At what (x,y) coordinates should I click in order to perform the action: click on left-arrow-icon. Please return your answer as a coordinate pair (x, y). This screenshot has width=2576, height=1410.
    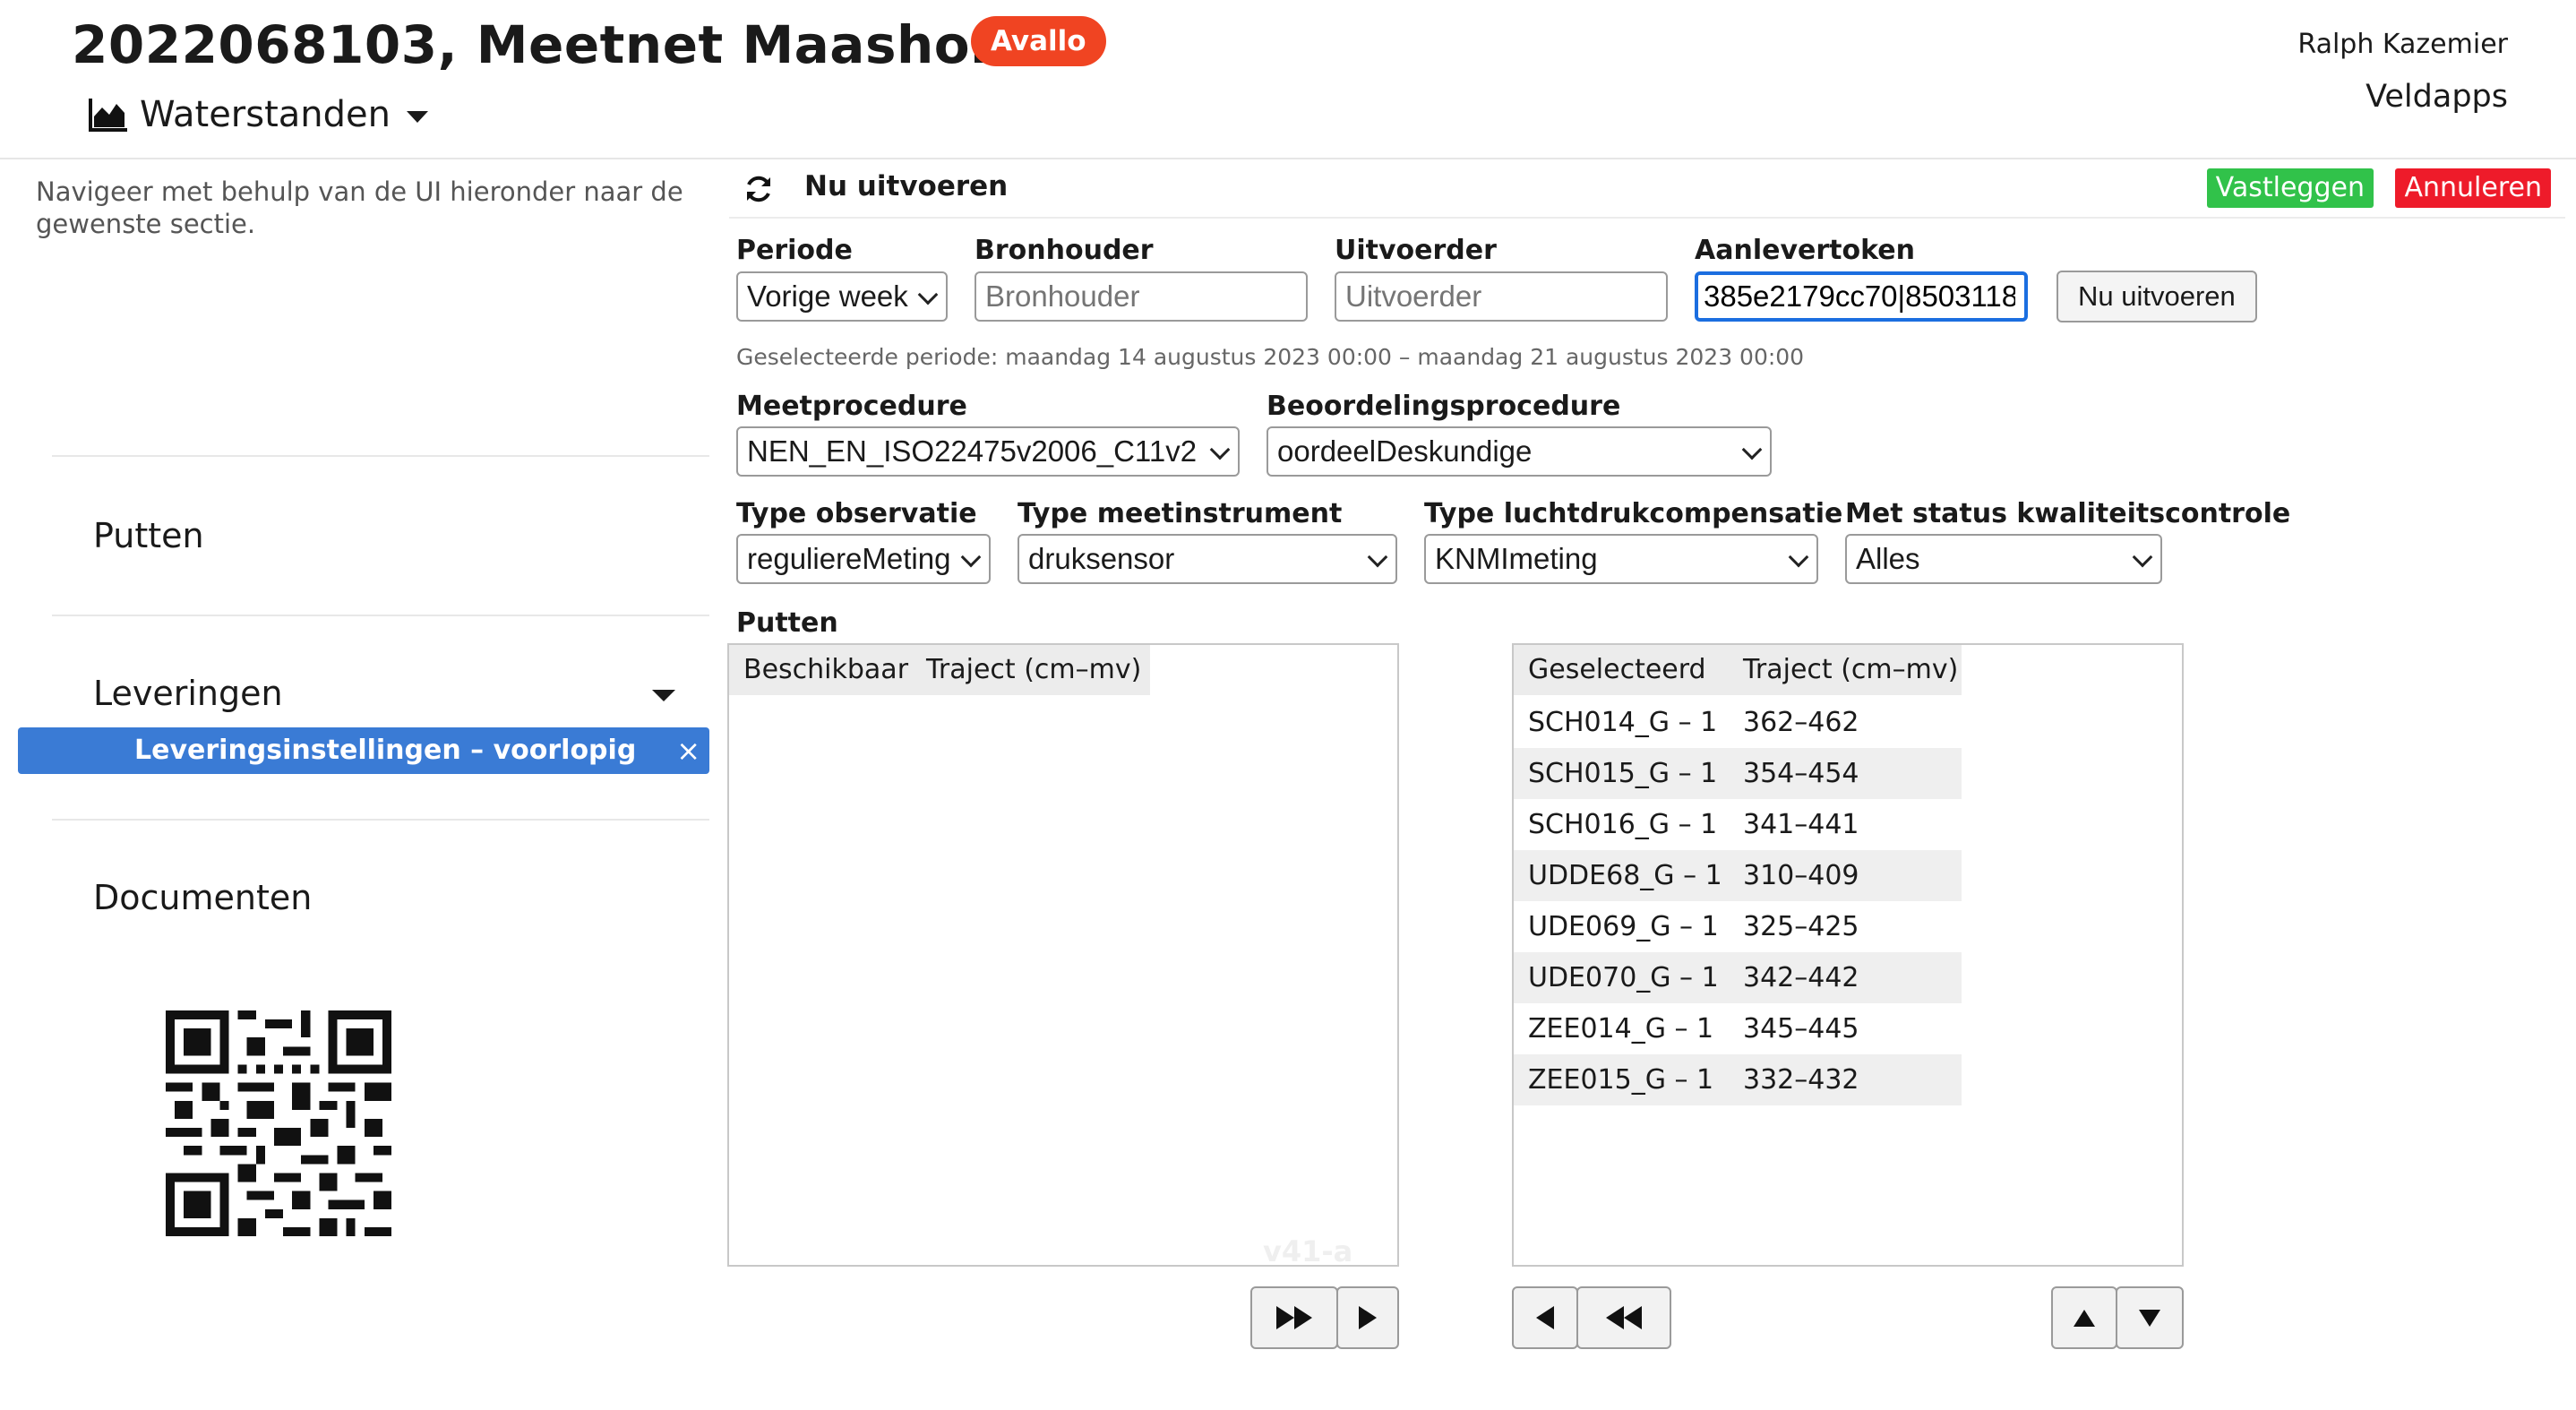
    Looking at the image, I should click on (1545, 1317).